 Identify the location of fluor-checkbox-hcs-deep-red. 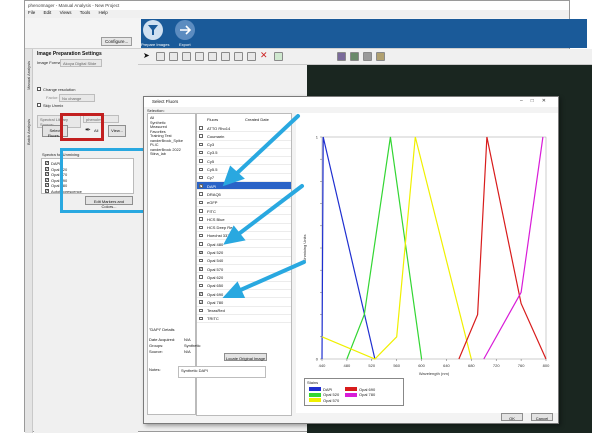
(201, 227).